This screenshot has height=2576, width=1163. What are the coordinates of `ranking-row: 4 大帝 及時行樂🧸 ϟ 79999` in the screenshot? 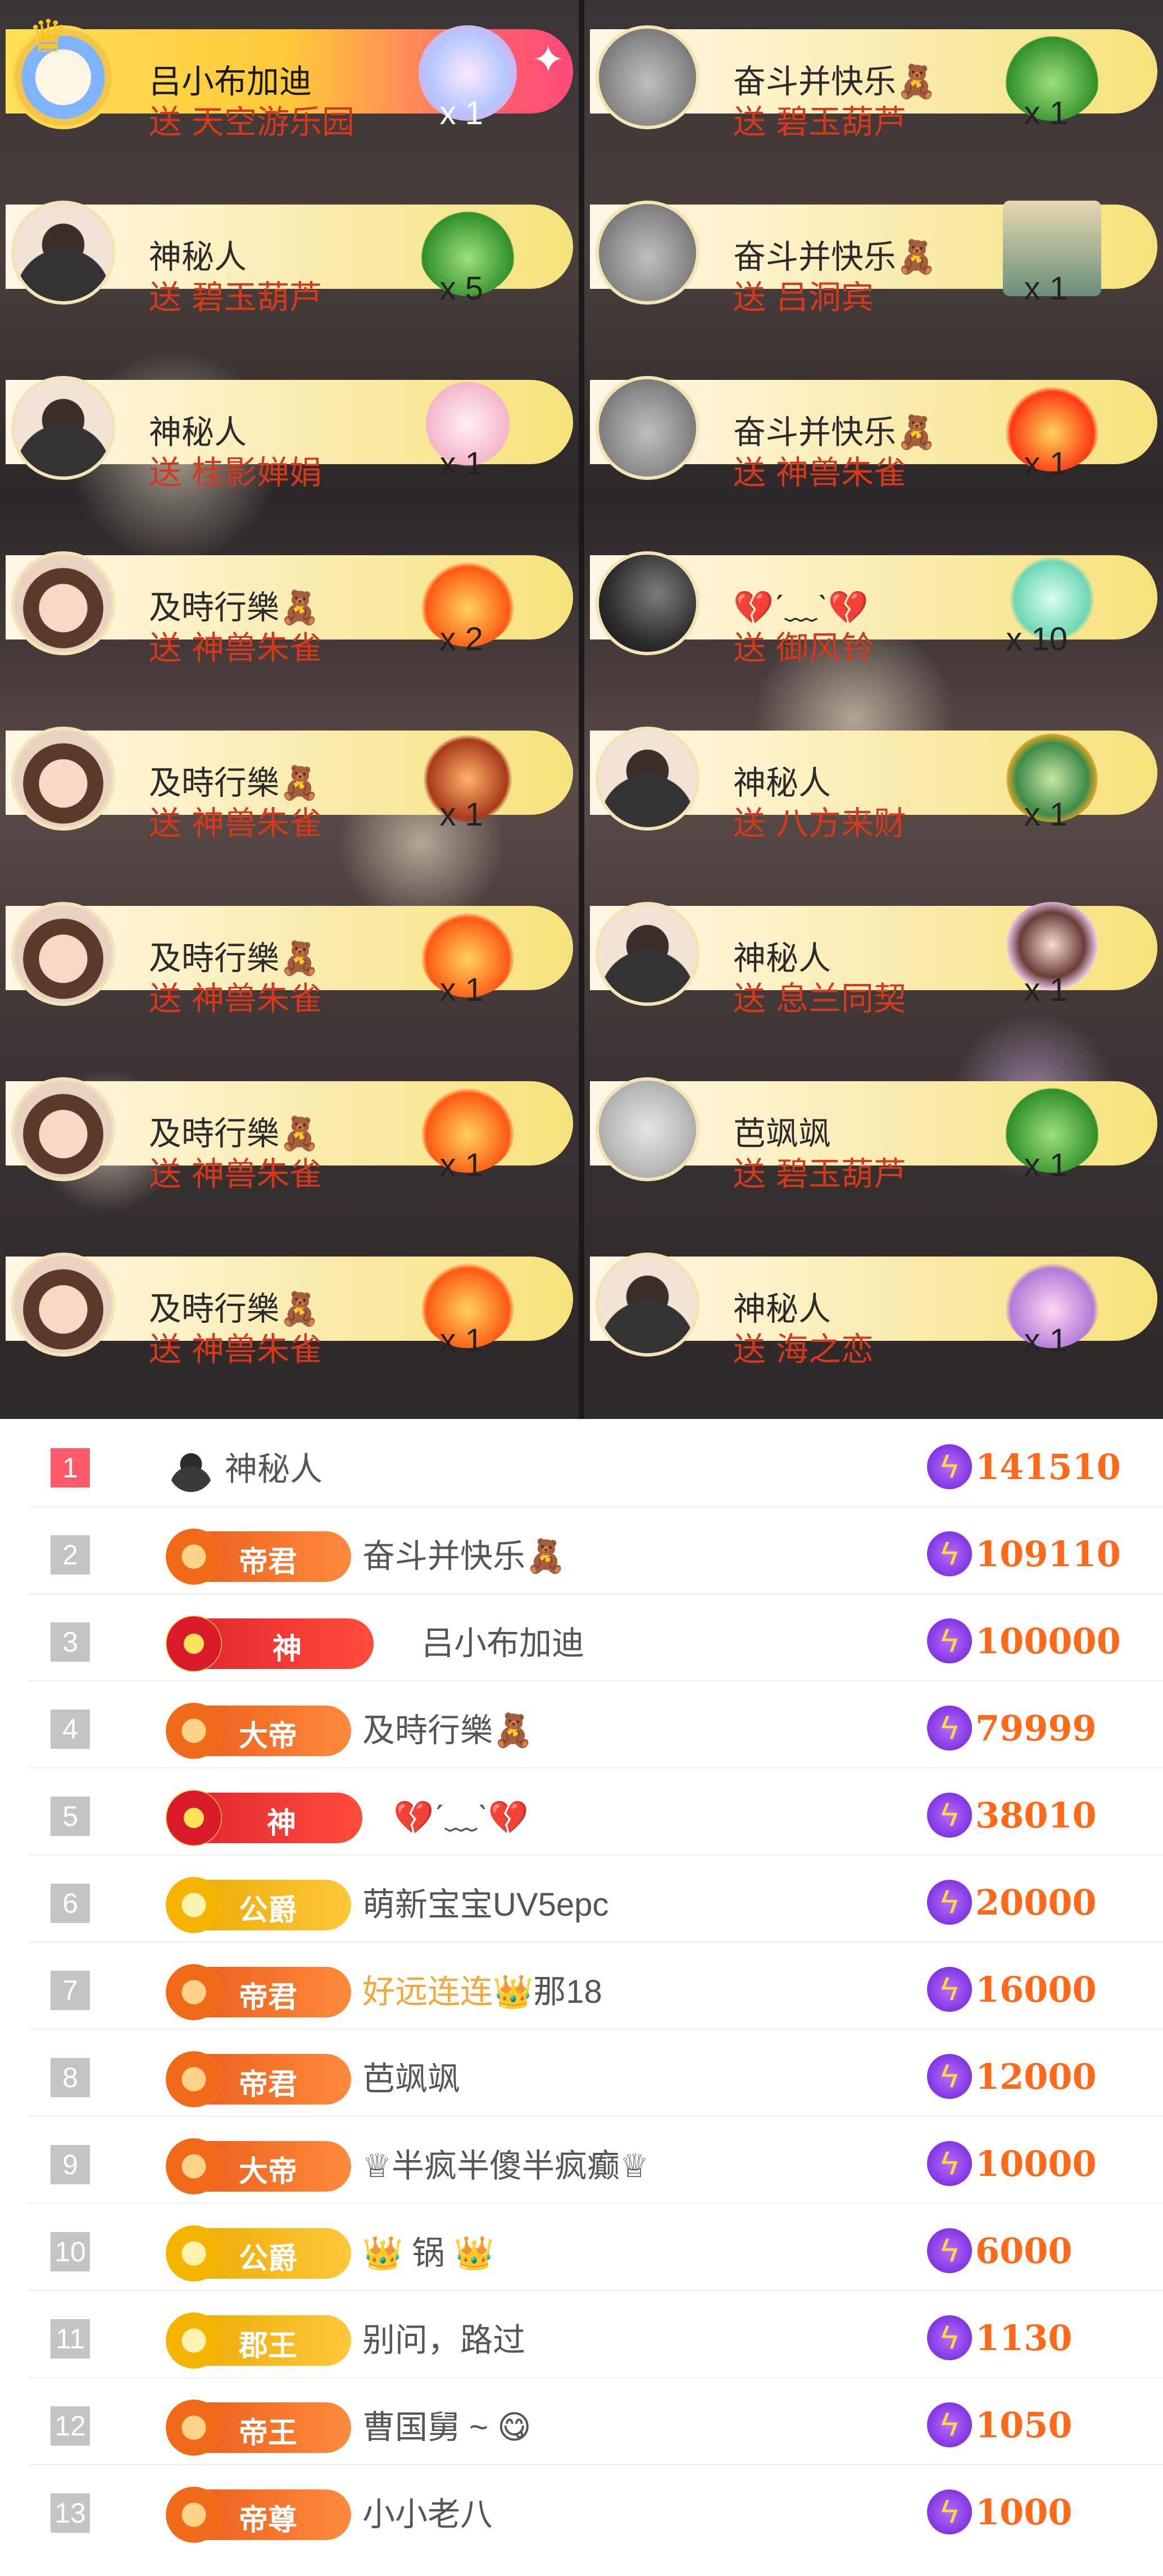 It's located at (595, 1724).